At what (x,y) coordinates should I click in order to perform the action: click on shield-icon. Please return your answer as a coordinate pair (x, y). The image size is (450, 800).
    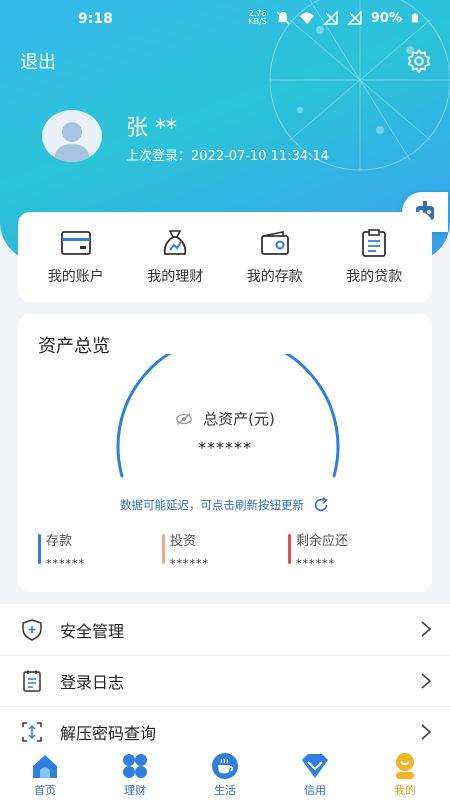
    Looking at the image, I should click on (32, 629).